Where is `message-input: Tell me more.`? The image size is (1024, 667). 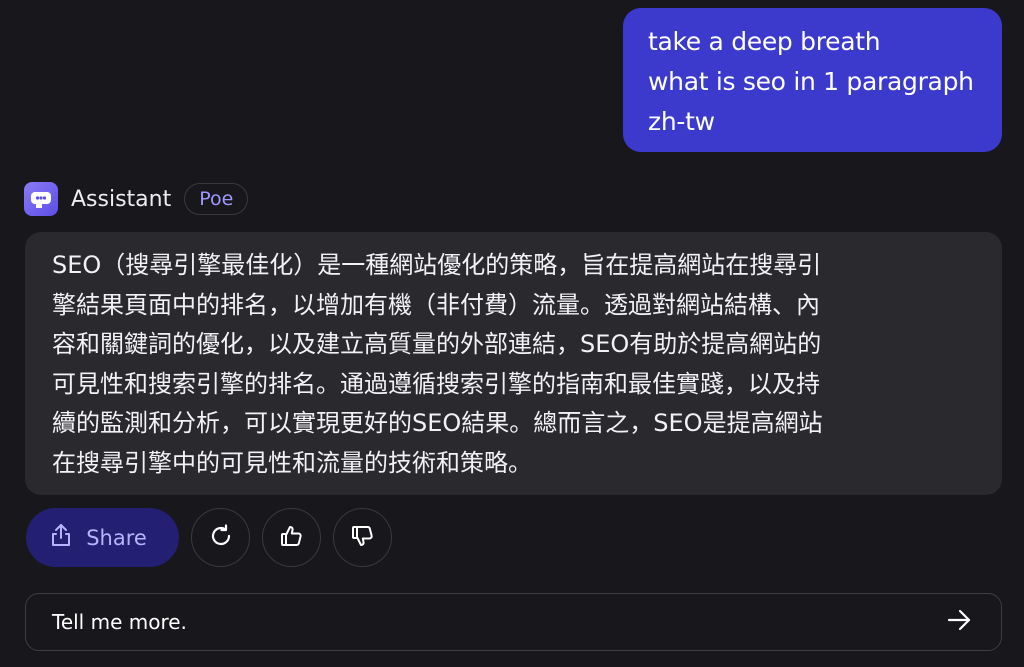 message-input: Tell me more. is located at coordinates (513, 622).